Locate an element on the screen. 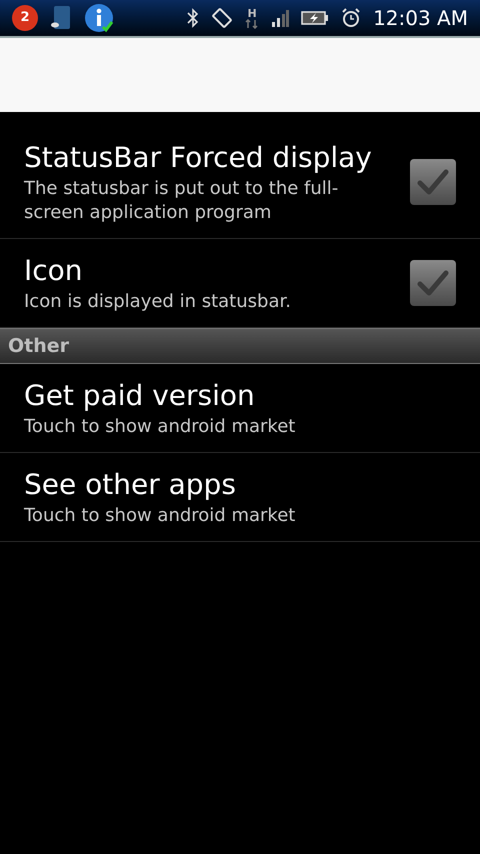 The height and width of the screenshot is (854, 480). rotation-icon is located at coordinates (222, 18).